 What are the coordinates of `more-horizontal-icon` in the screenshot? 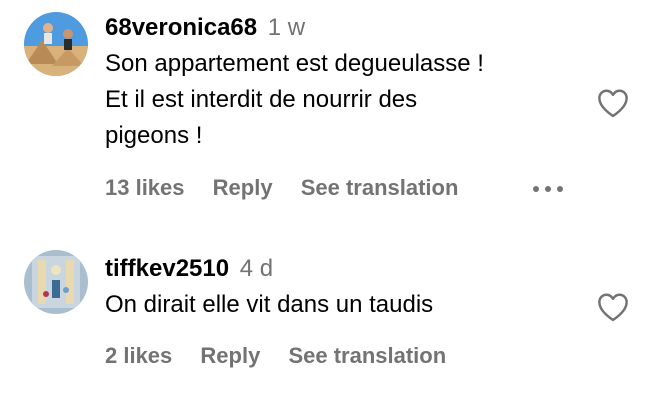 It's located at (548, 189).